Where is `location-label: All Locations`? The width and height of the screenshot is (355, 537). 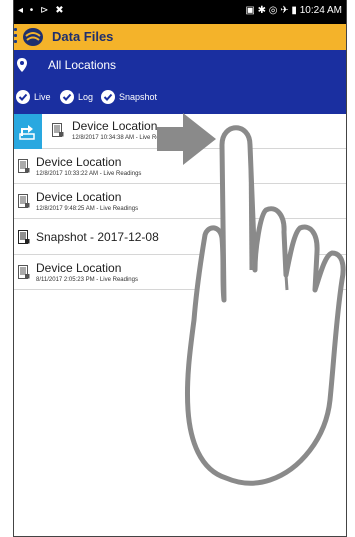 location-label: All Locations is located at coordinates (82, 65).